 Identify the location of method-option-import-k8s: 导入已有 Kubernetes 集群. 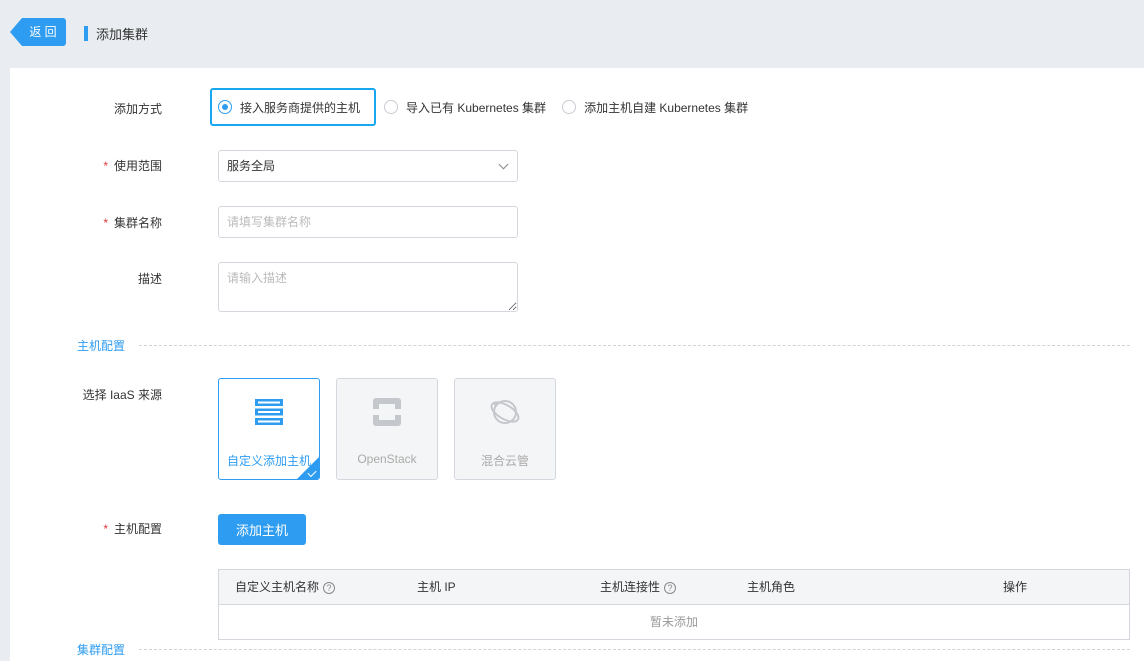
(465, 107).